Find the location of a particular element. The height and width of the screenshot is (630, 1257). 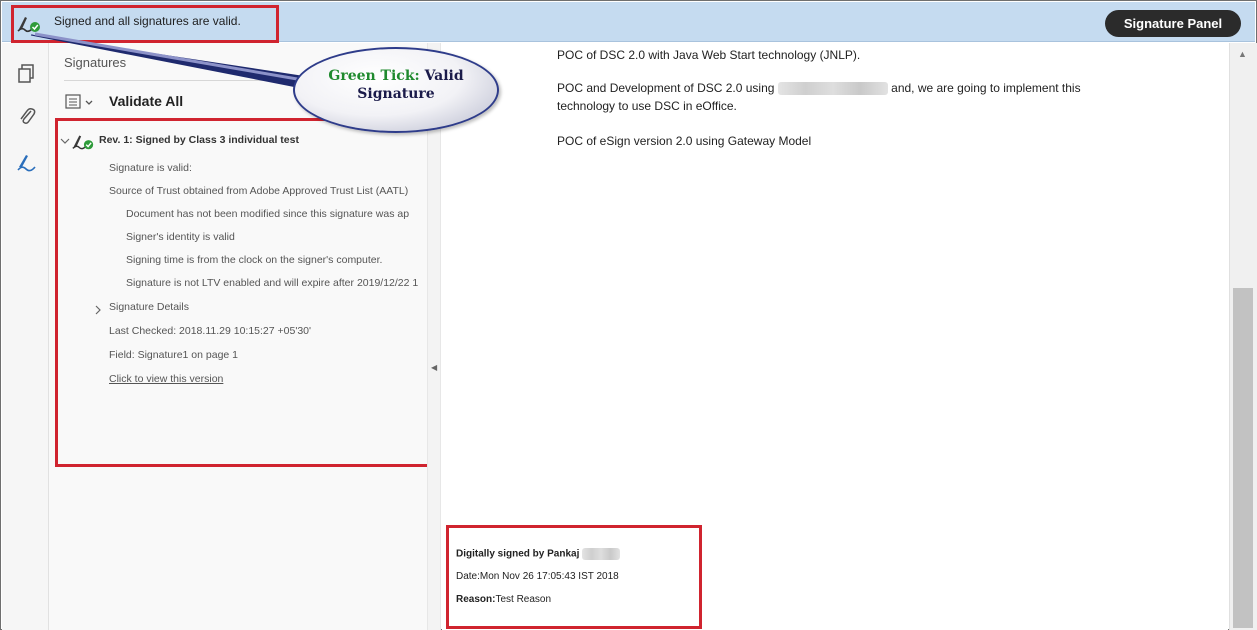

signature-icon is located at coordinates (27, 162).